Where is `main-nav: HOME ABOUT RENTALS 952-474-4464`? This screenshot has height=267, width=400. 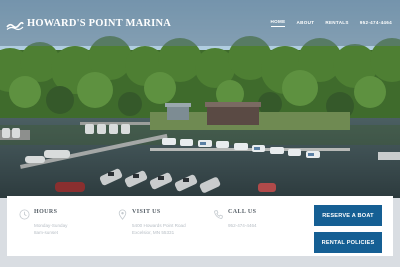
main-nav: HOME ABOUT RENTALS 952-474-4464 is located at coordinates (331, 23).